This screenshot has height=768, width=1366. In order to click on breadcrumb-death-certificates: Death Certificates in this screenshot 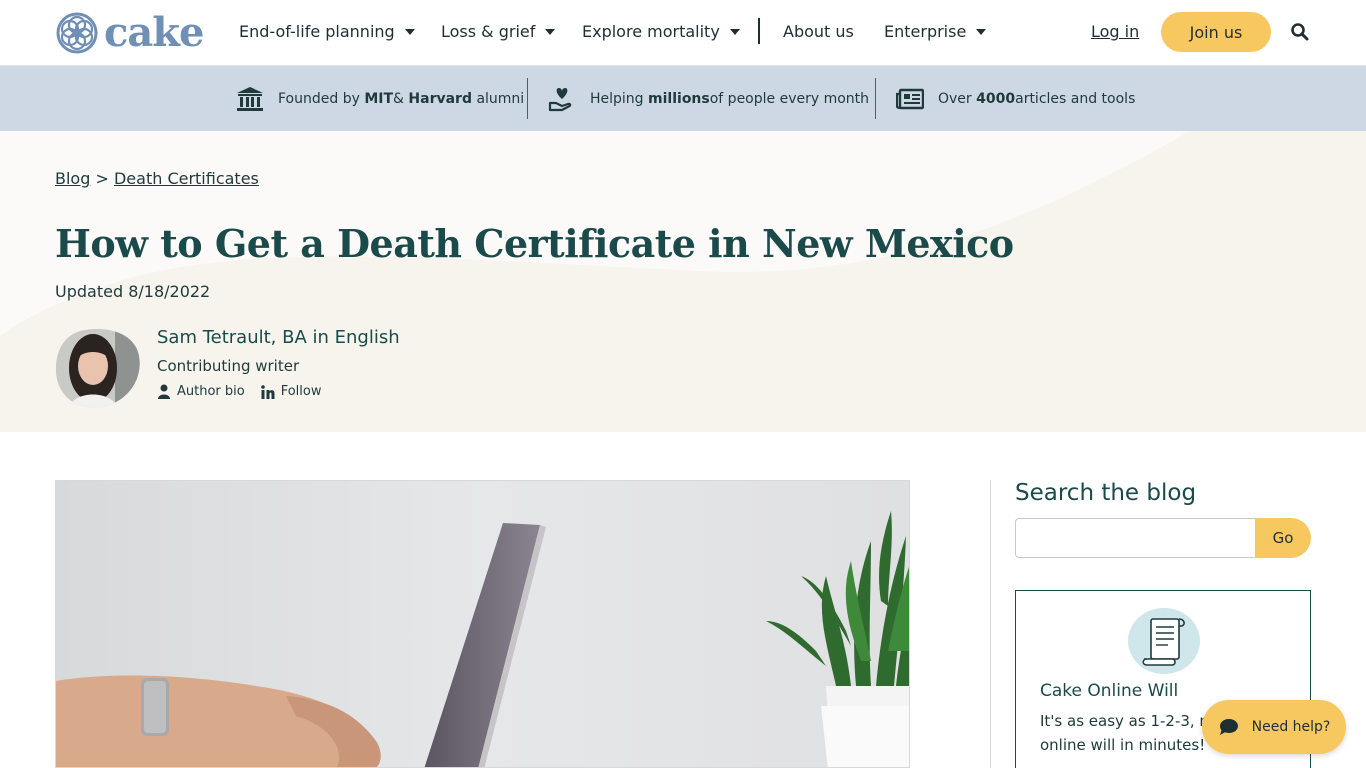, I will do `click(186, 178)`.